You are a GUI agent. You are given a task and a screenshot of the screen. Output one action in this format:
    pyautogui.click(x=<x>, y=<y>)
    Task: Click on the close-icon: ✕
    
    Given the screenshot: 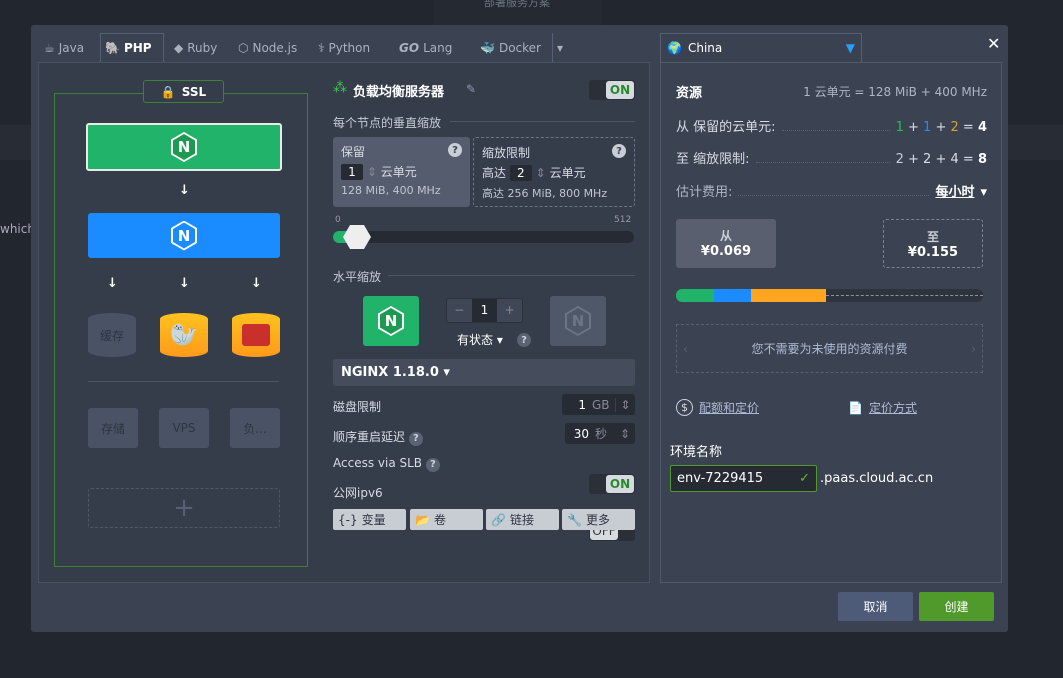 What is the action you would take?
    pyautogui.click(x=993, y=43)
    